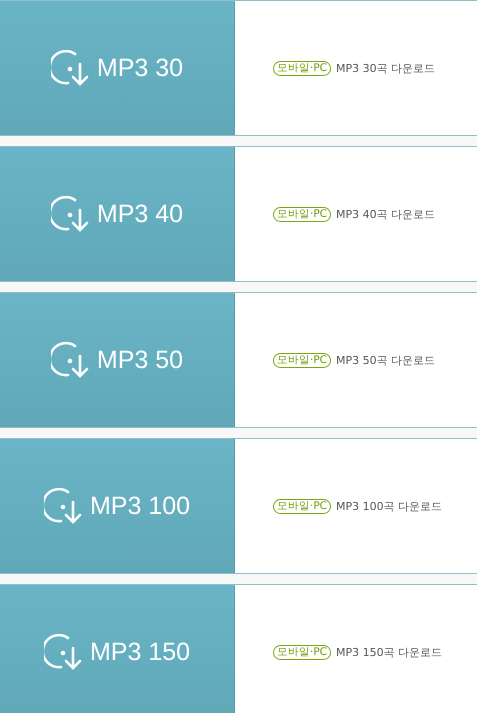  Describe the element at coordinates (140, 214) in the screenshot. I see `product-title: MP3 40` at that location.